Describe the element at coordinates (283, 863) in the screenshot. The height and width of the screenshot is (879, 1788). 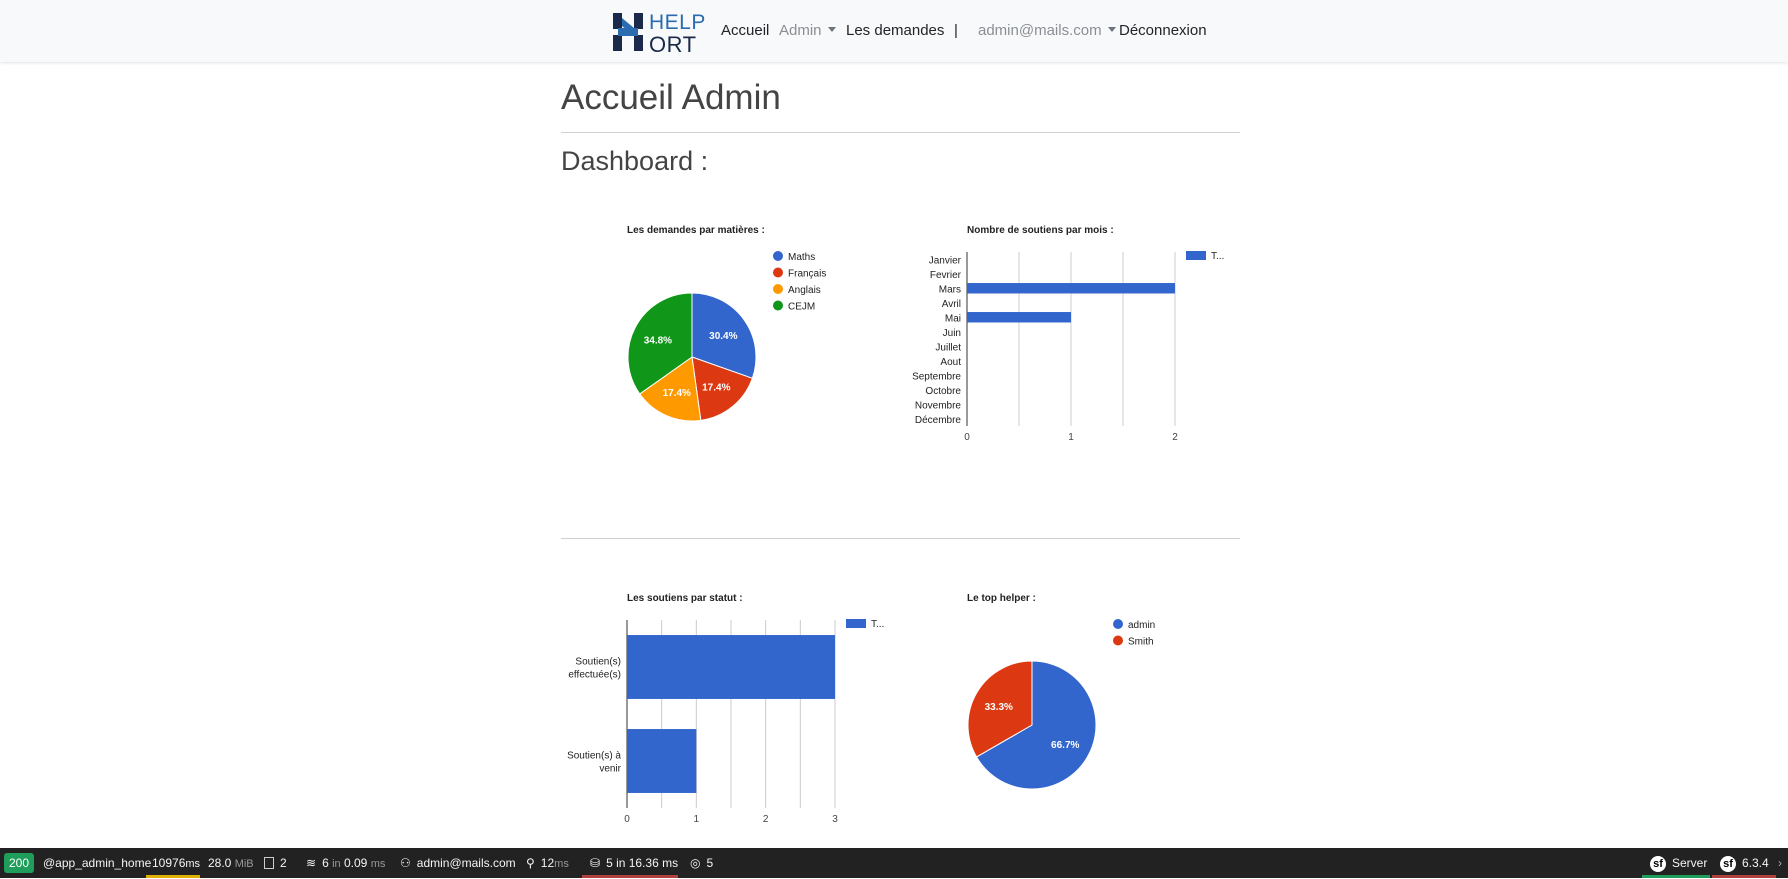
I see `debug-logs-count: 2` at that location.